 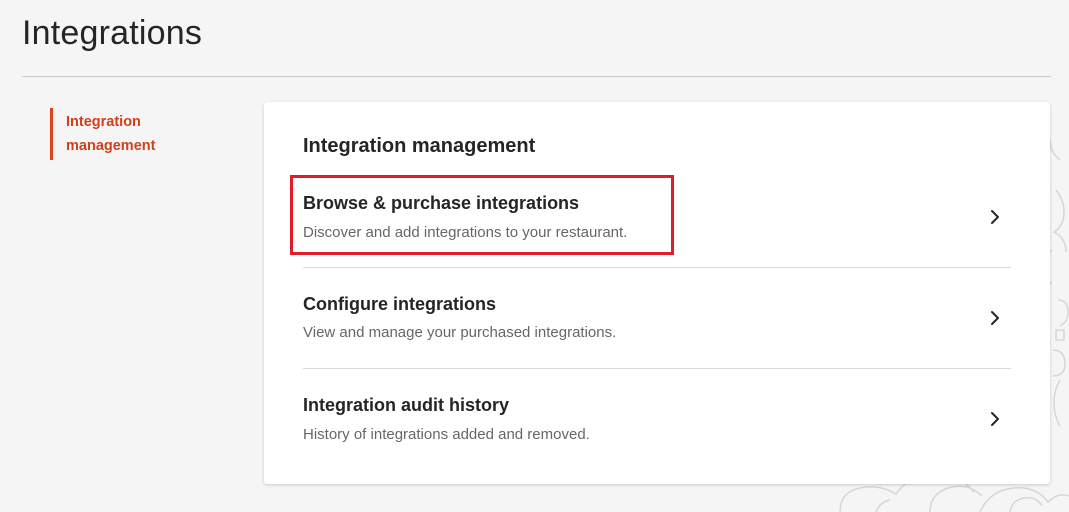 I want to click on row-title: Browse & purchase integrations, so click(x=441, y=203).